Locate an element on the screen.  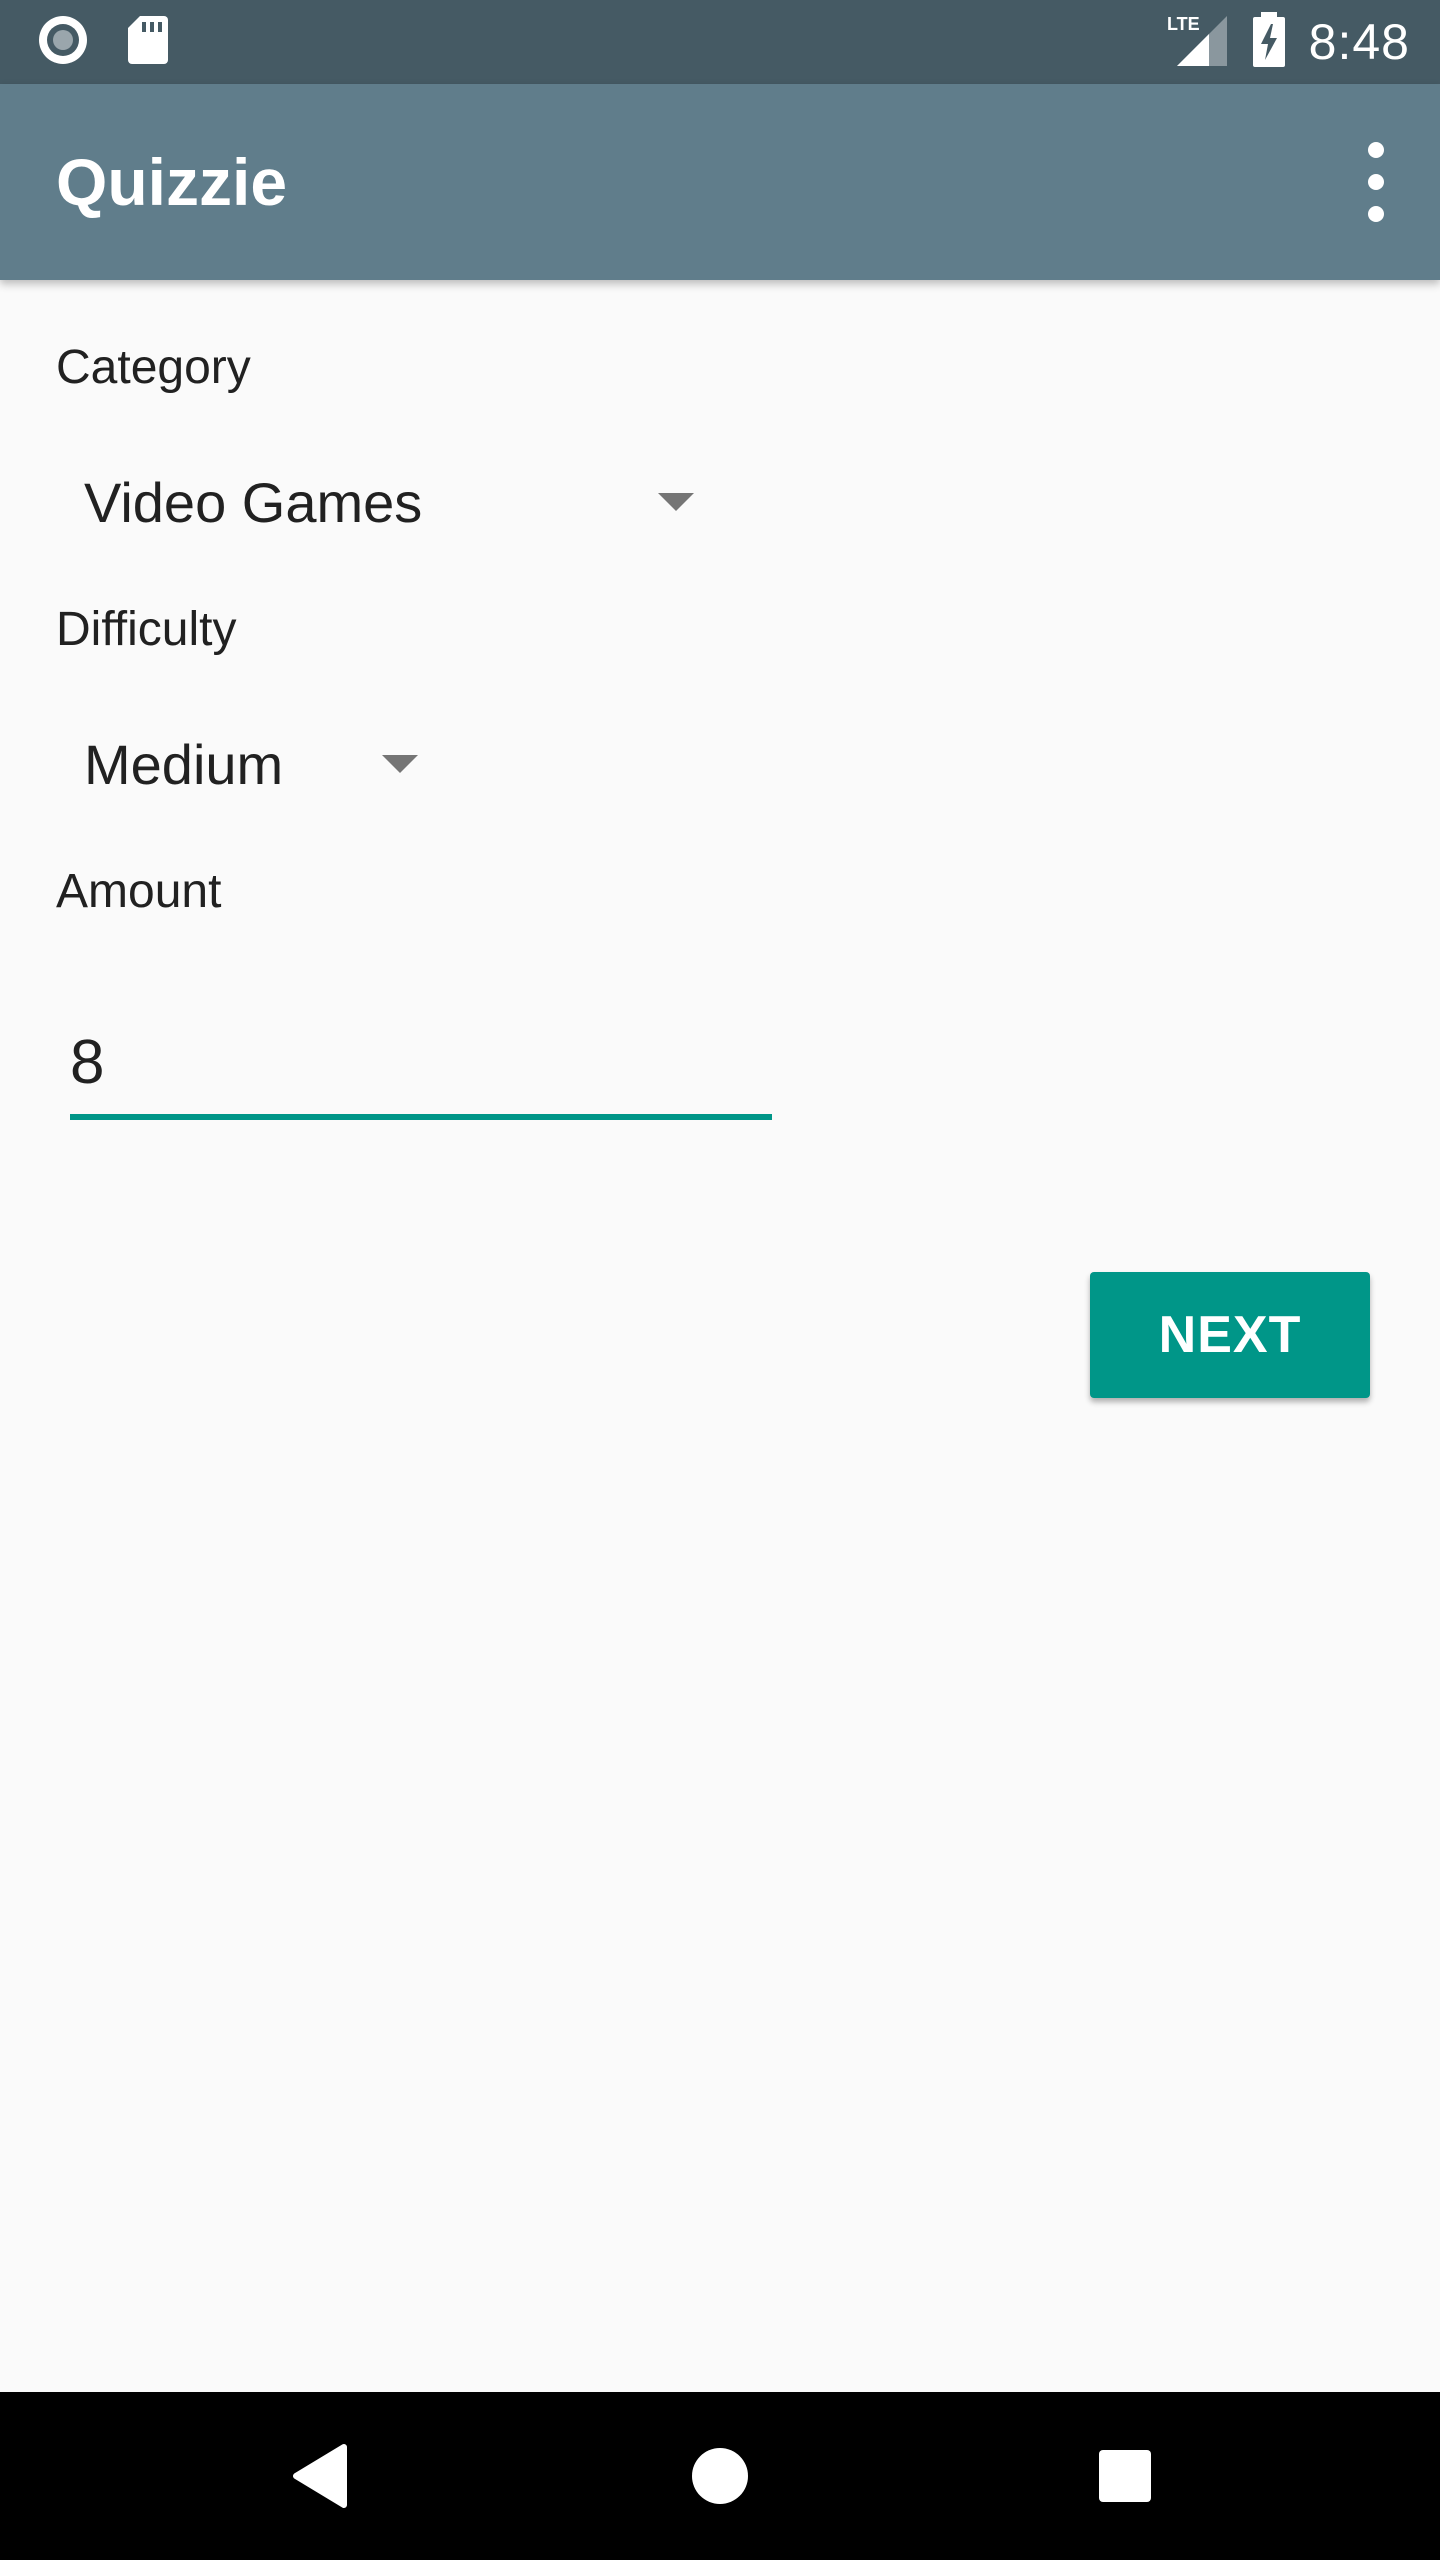
amount-label: Amount is located at coordinates (139, 891).